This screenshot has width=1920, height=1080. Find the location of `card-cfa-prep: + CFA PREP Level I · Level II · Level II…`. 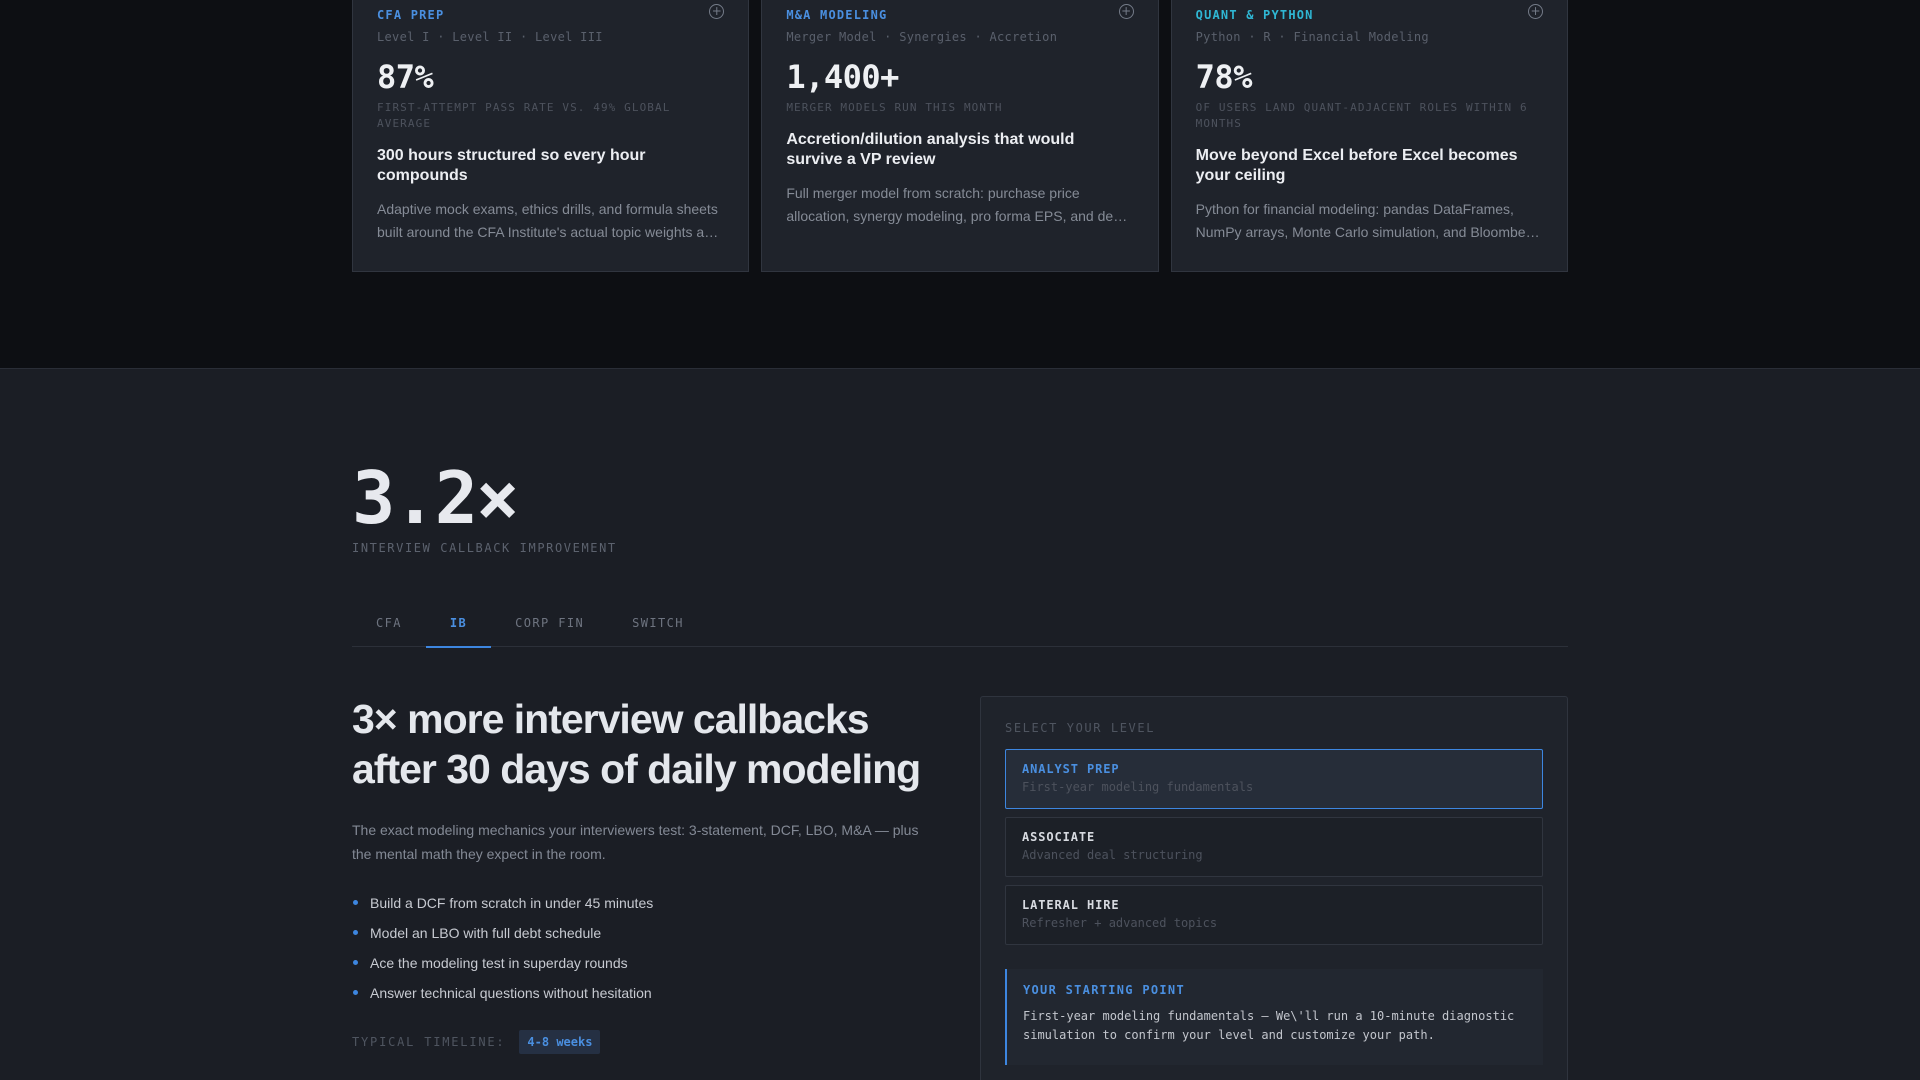

card-cfa-prep: + CFA PREP Level I · Level II · Level II… is located at coordinates (551, 136).